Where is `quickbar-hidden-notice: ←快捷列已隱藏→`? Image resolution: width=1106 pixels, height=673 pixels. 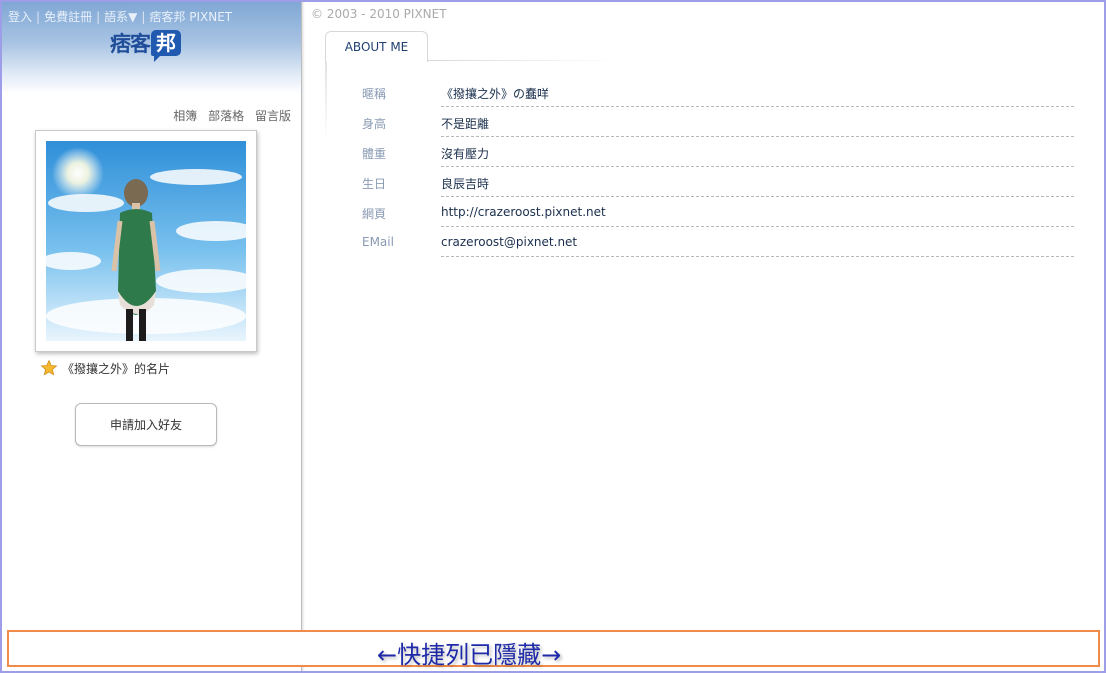
quickbar-hidden-notice: ←快捷列已隱藏→ is located at coordinates (553, 649).